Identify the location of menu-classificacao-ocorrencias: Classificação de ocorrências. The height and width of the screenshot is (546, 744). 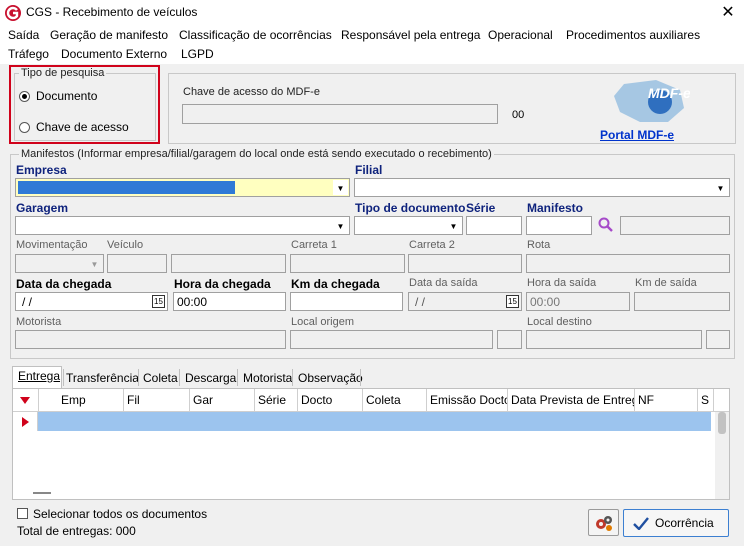
(255, 35).